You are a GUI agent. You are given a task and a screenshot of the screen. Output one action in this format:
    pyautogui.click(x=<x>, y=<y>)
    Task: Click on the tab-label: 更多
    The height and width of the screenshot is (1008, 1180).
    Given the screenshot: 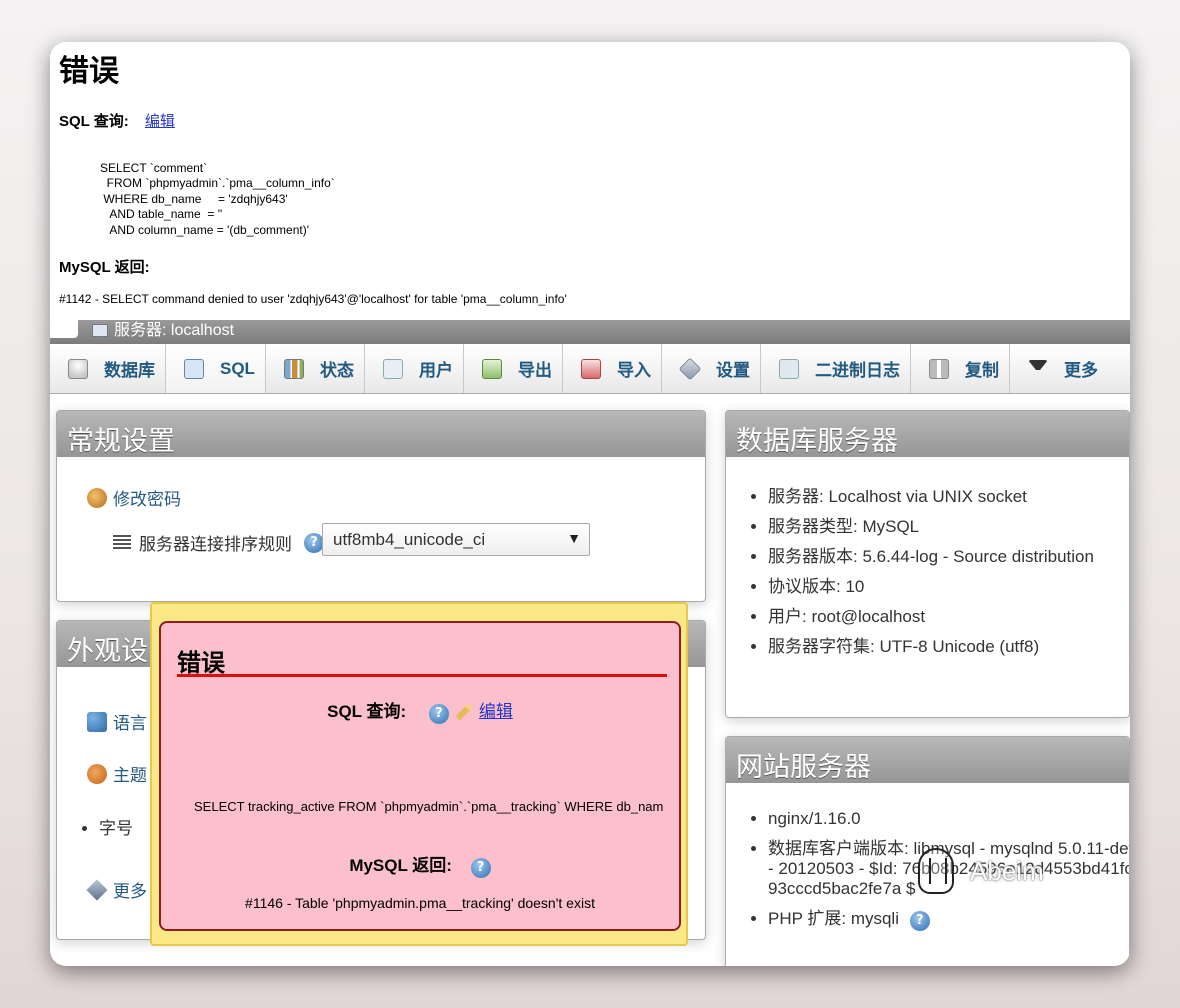 What is the action you would take?
    pyautogui.click(x=1080, y=370)
    